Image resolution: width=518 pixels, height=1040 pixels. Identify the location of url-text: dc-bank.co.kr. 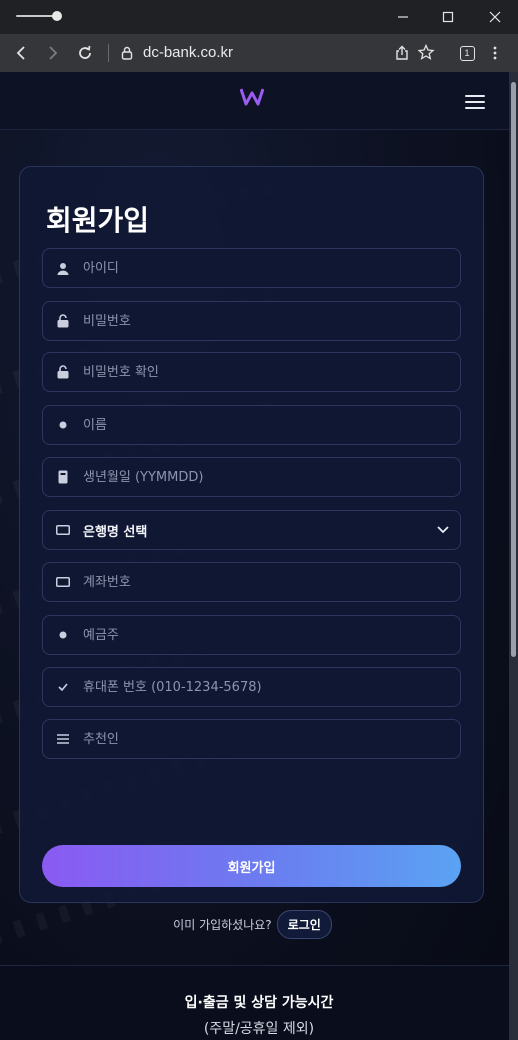
(188, 52).